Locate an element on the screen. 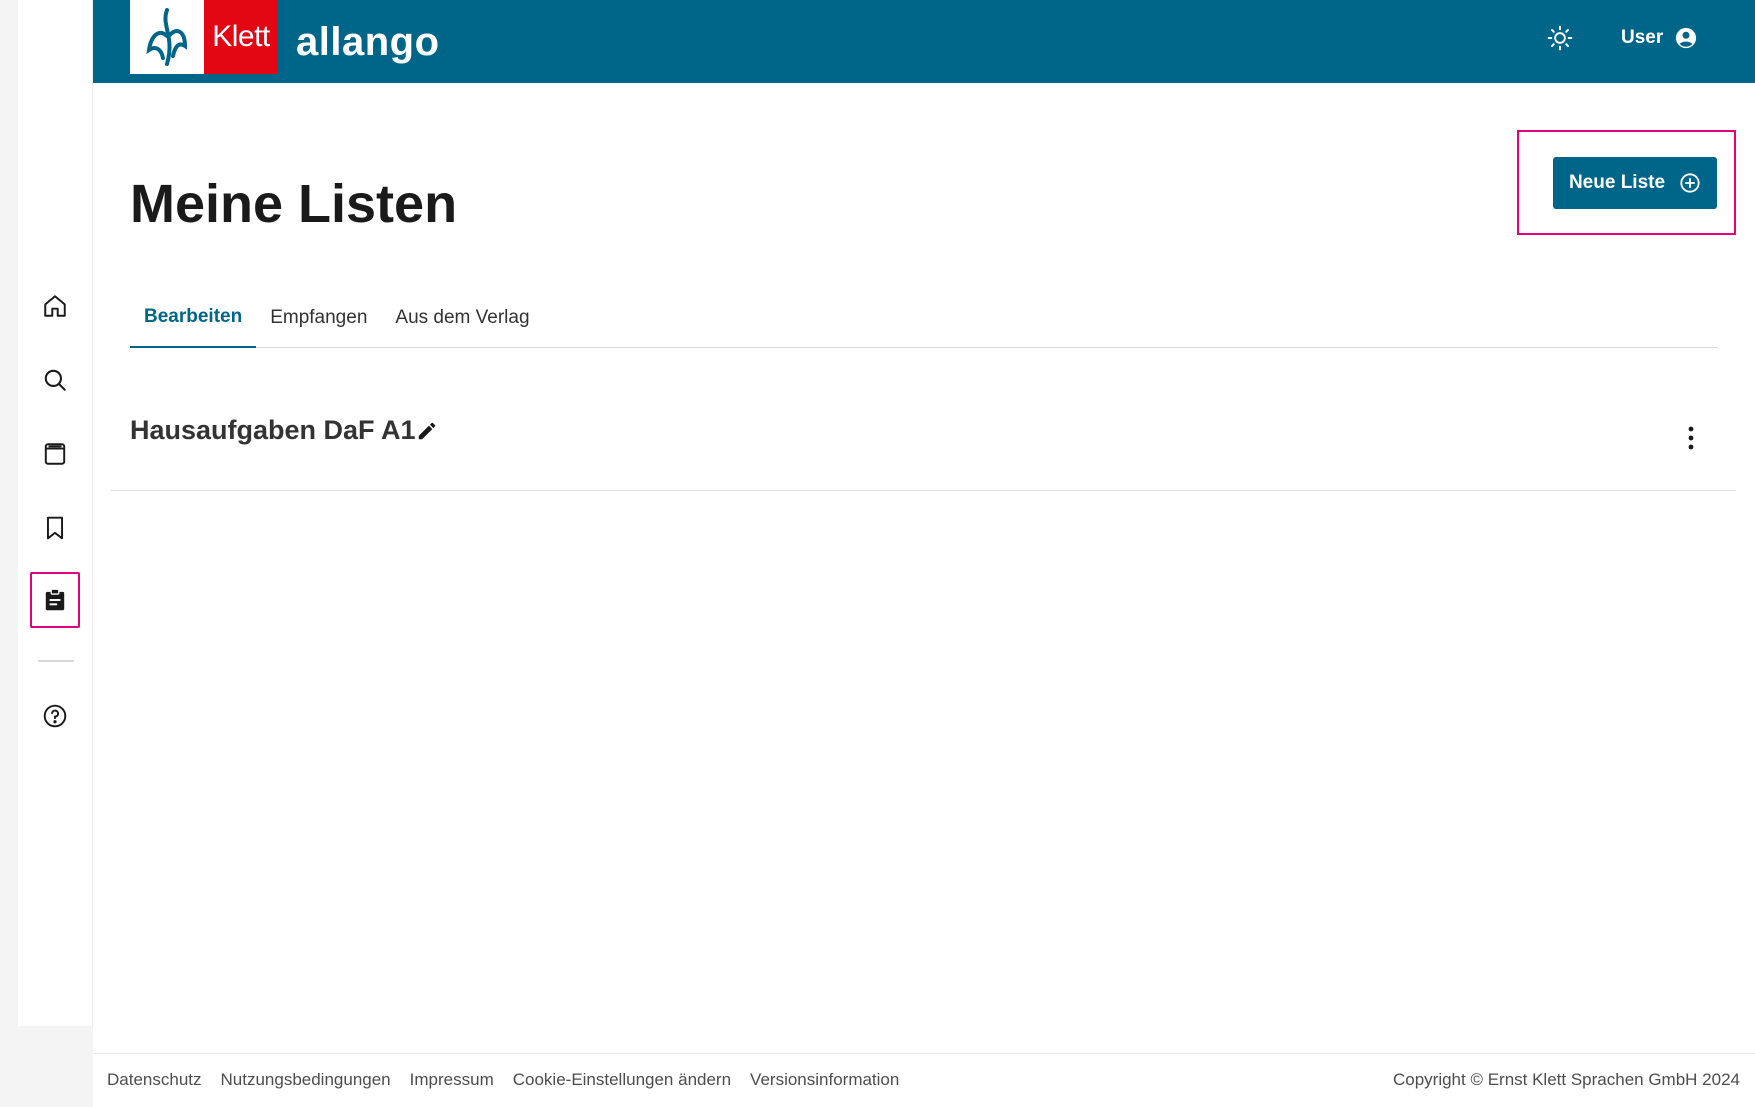 This screenshot has height=1107, width=1755. footer-link-nutzungsbedingungen: Nutzungsbedingungen is located at coordinates (306, 1080).